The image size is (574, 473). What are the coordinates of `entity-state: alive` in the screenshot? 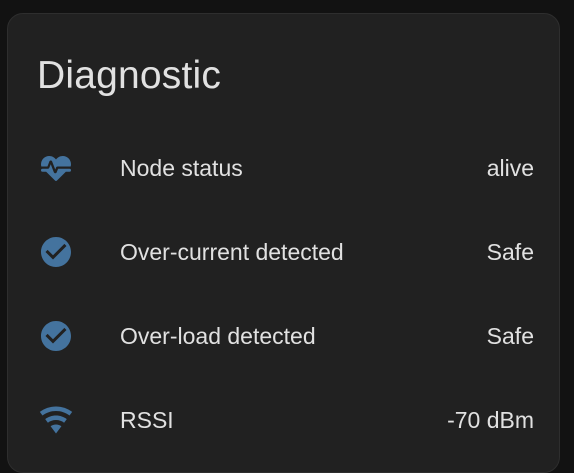 It's located at (510, 168).